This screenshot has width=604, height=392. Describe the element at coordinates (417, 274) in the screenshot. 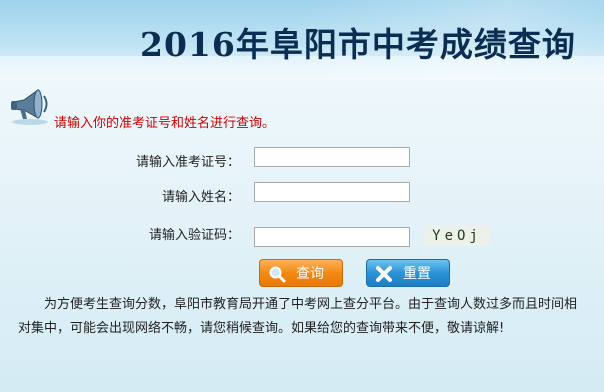

I see `reset-button-label: 重置` at that location.